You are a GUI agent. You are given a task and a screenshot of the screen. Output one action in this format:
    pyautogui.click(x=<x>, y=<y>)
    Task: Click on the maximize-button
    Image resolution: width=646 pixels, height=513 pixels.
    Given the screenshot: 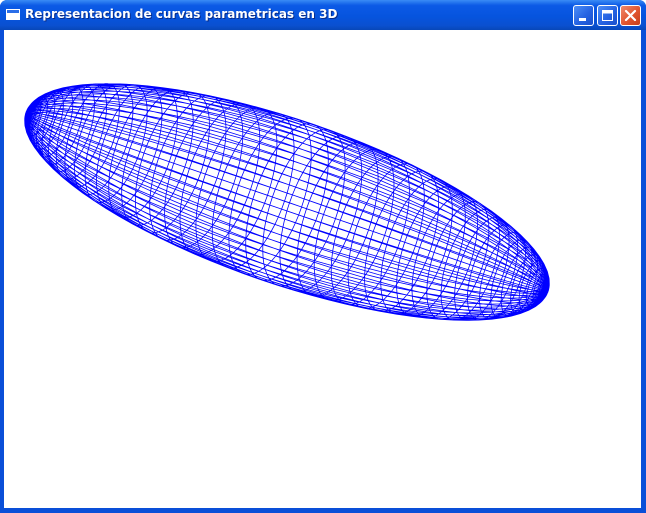 What is the action you would take?
    pyautogui.click(x=607, y=15)
    